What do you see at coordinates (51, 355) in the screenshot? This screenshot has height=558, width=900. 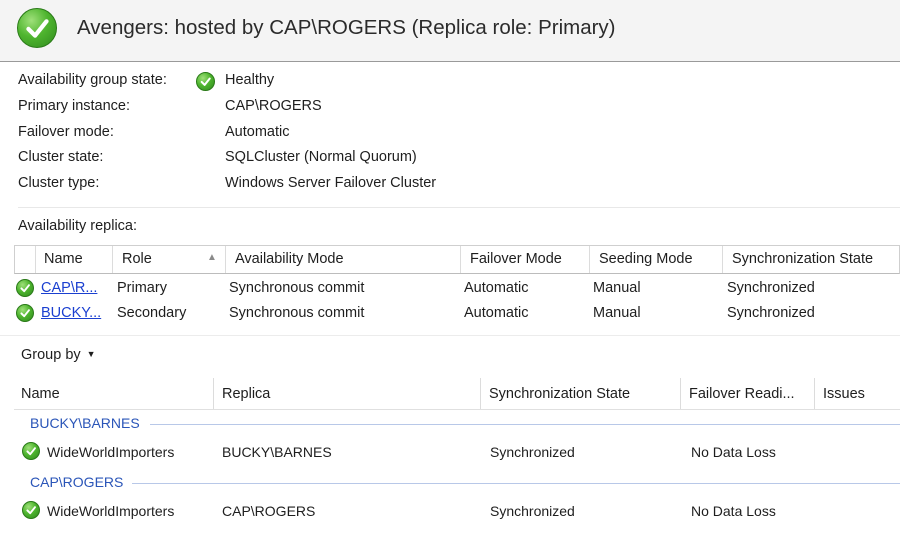 I see `group-by-label: Group by` at bounding box center [51, 355].